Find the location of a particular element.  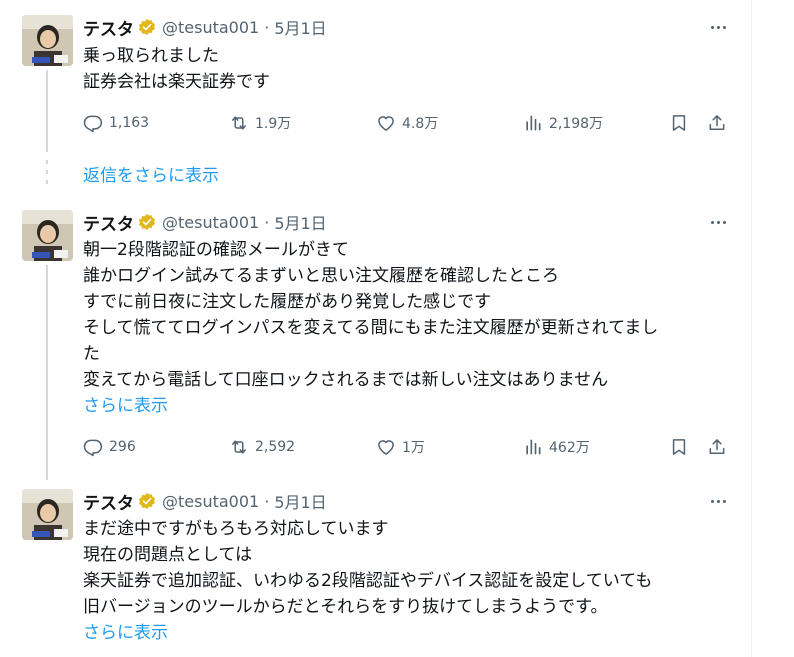

retweet-button: 1.9万 is located at coordinates (260, 123).